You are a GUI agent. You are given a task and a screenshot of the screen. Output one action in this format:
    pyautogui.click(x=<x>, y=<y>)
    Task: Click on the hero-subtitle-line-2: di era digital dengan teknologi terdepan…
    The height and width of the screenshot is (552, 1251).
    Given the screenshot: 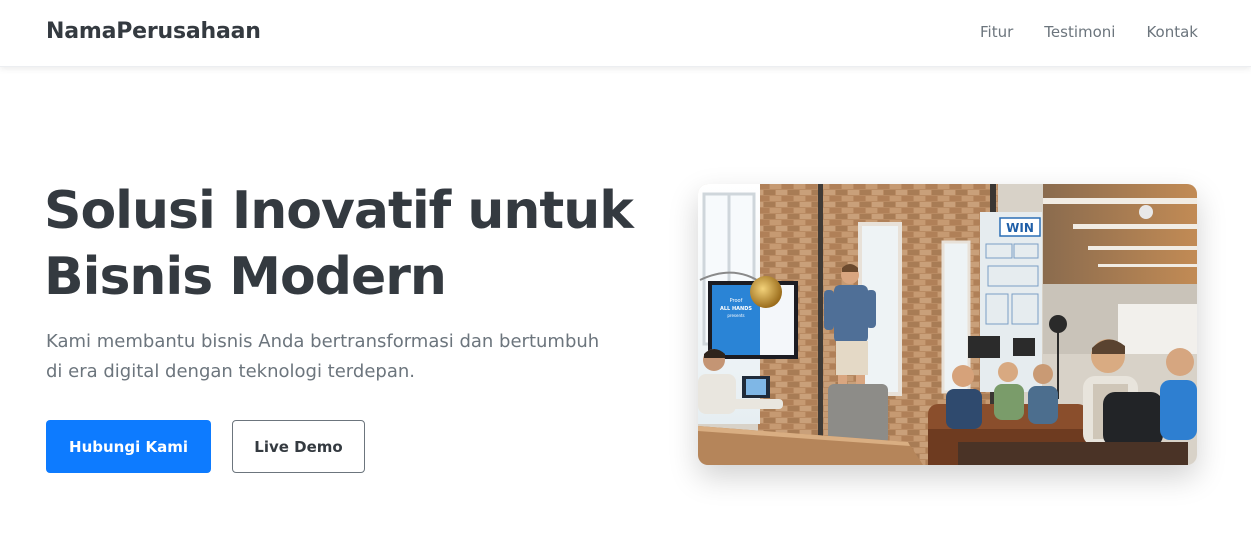 What is the action you would take?
    pyautogui.click(x=230, y=371)
    